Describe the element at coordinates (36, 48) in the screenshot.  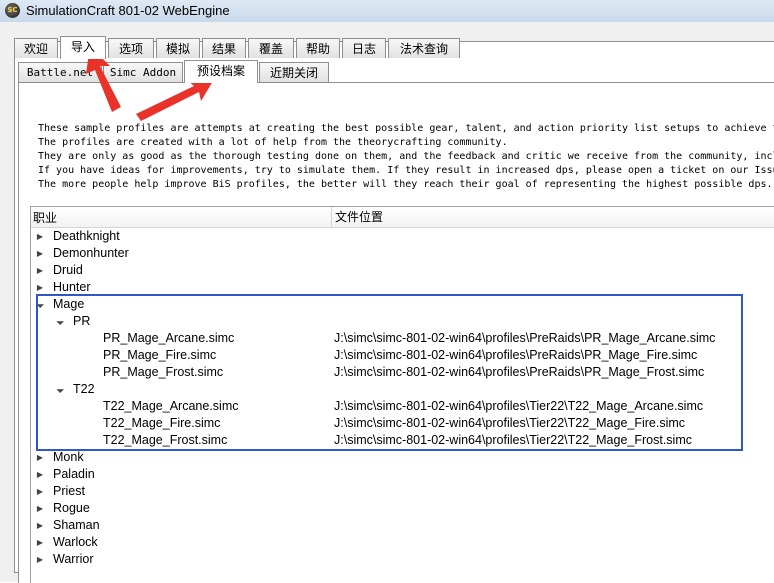
I see `main-tab-0: 欢迎` at that location.